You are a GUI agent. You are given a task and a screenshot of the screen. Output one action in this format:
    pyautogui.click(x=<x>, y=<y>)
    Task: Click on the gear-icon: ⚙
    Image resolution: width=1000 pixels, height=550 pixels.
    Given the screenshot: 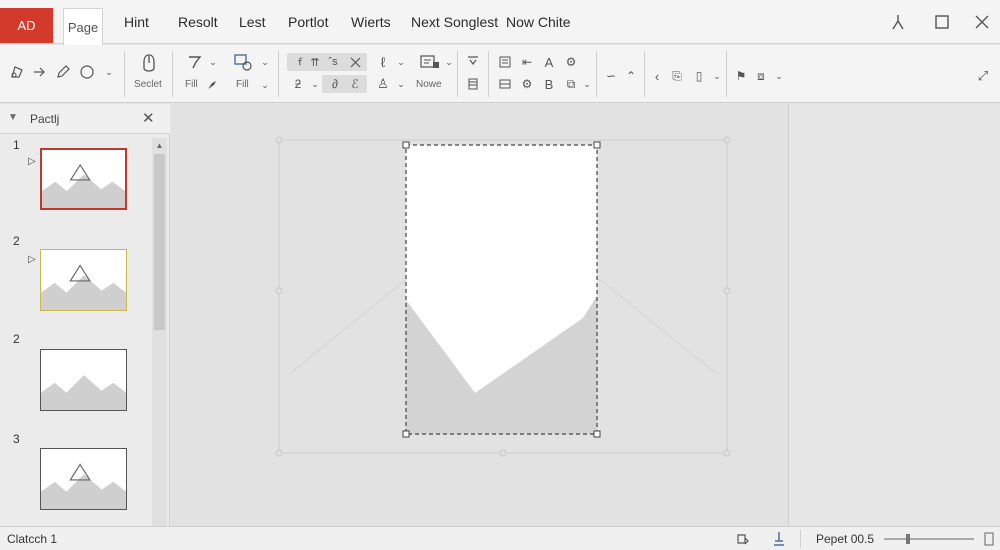 What is the action you would take?
    pyautogui.click(x=527, y=84)
    